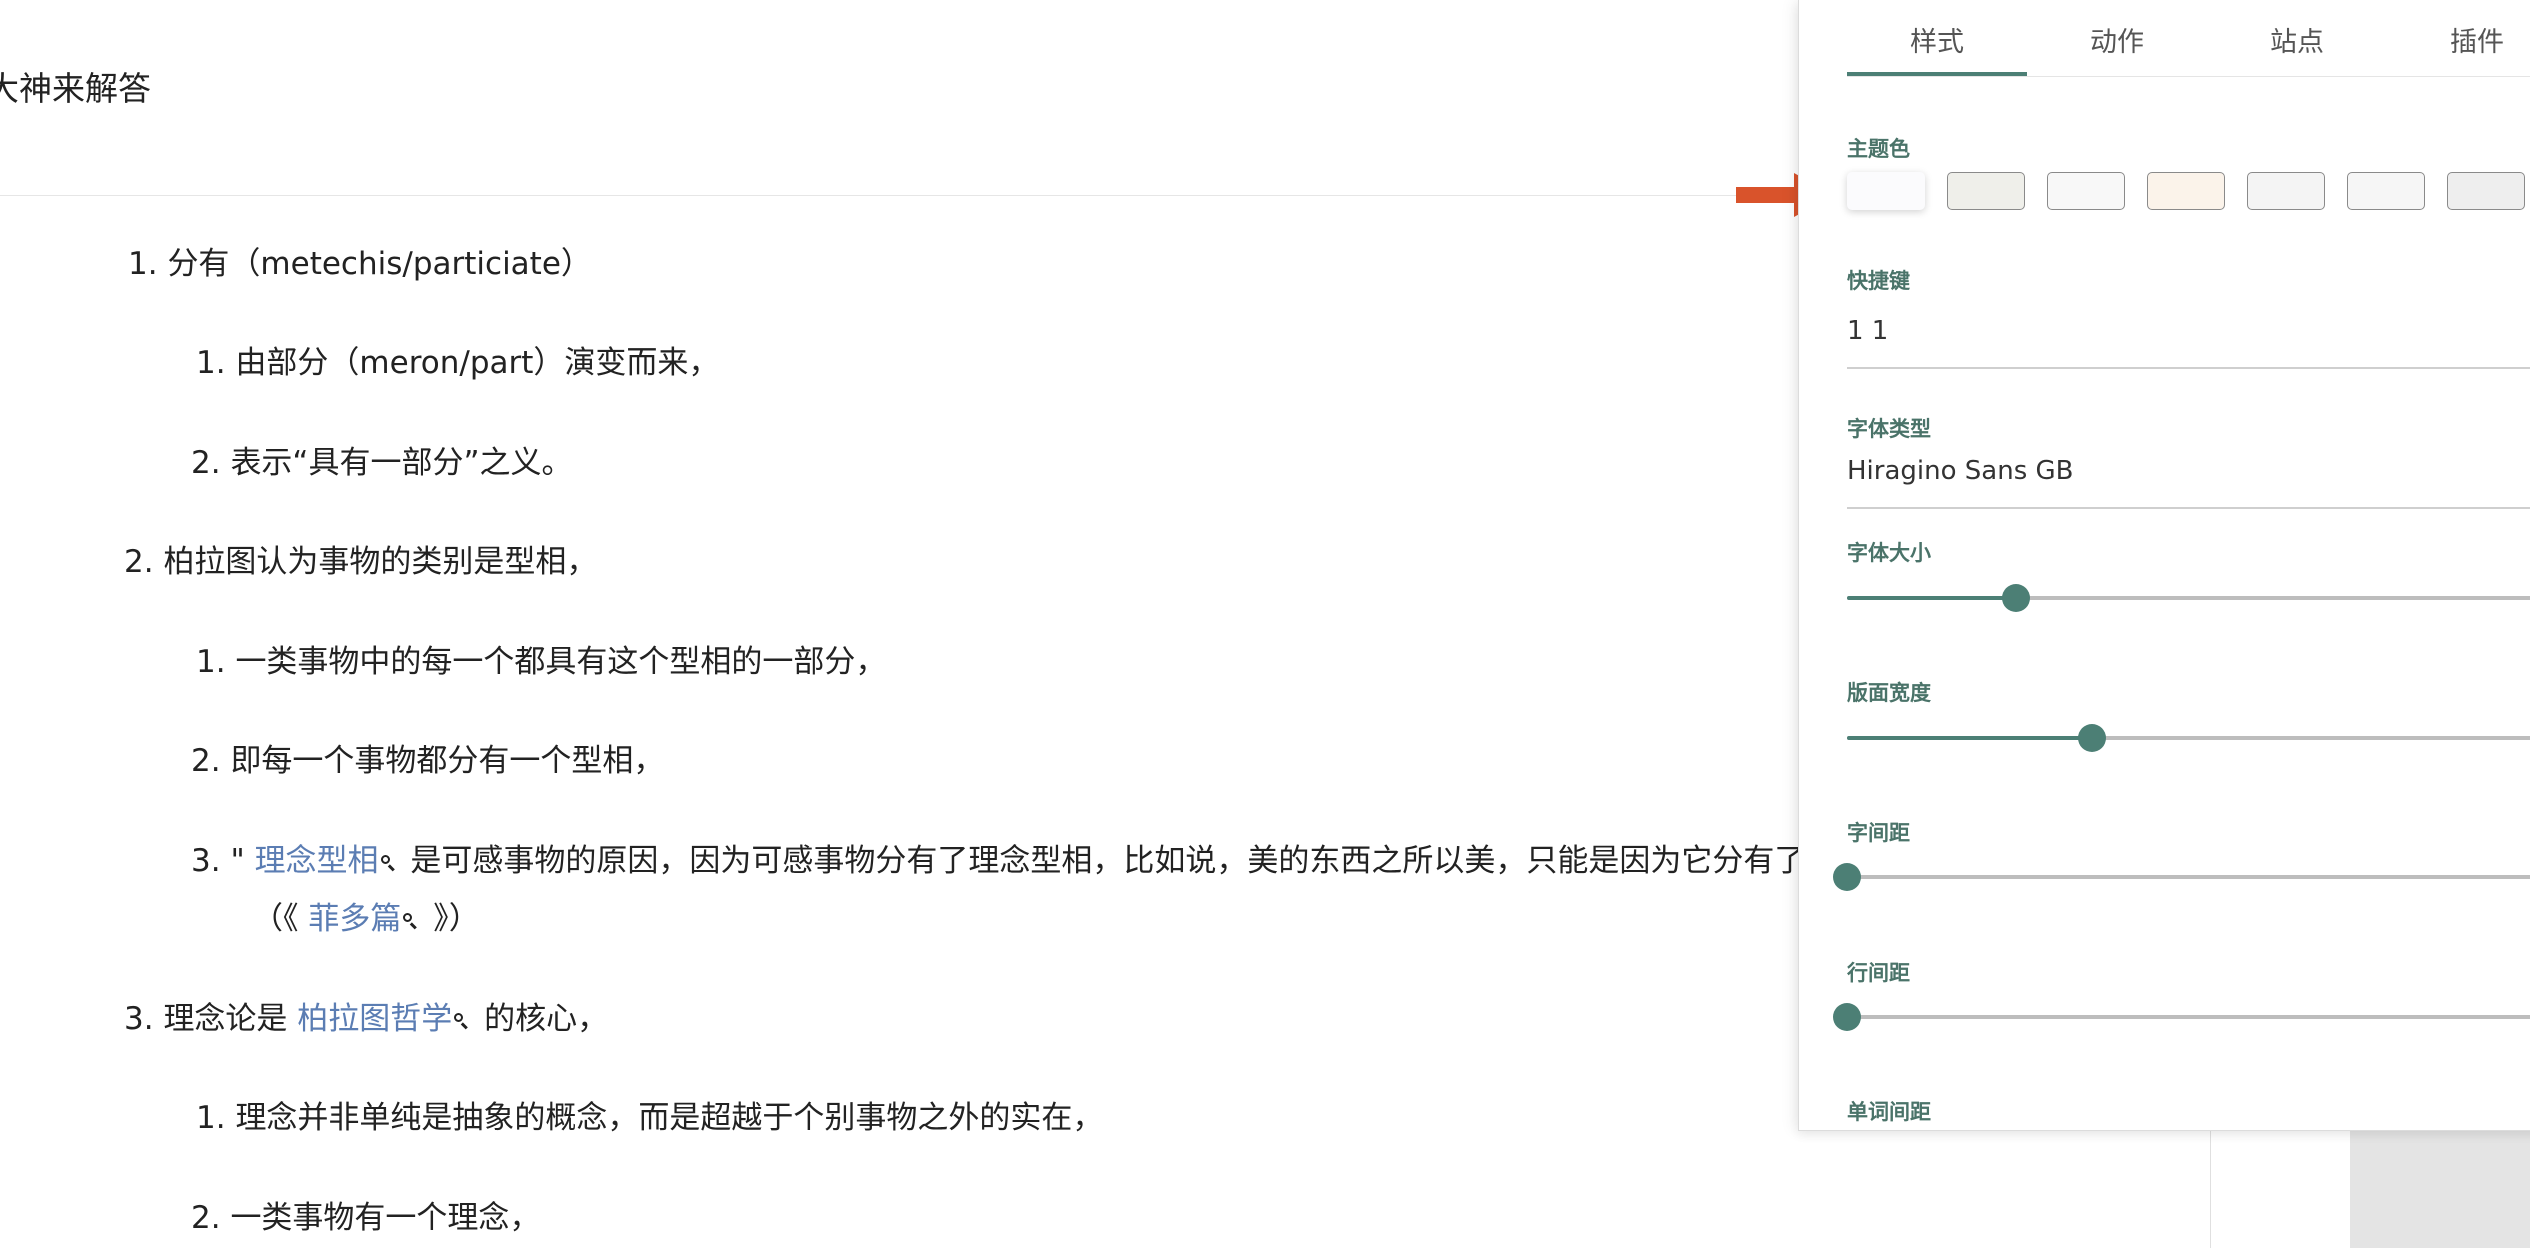 Image resolution: width=2530 pixels, height=1248 pixels. What do you see at coordinates (1878, 833) in the screenshot?
I see `letter-spacing-label: 字间距` at bounding box center [1878, 833].